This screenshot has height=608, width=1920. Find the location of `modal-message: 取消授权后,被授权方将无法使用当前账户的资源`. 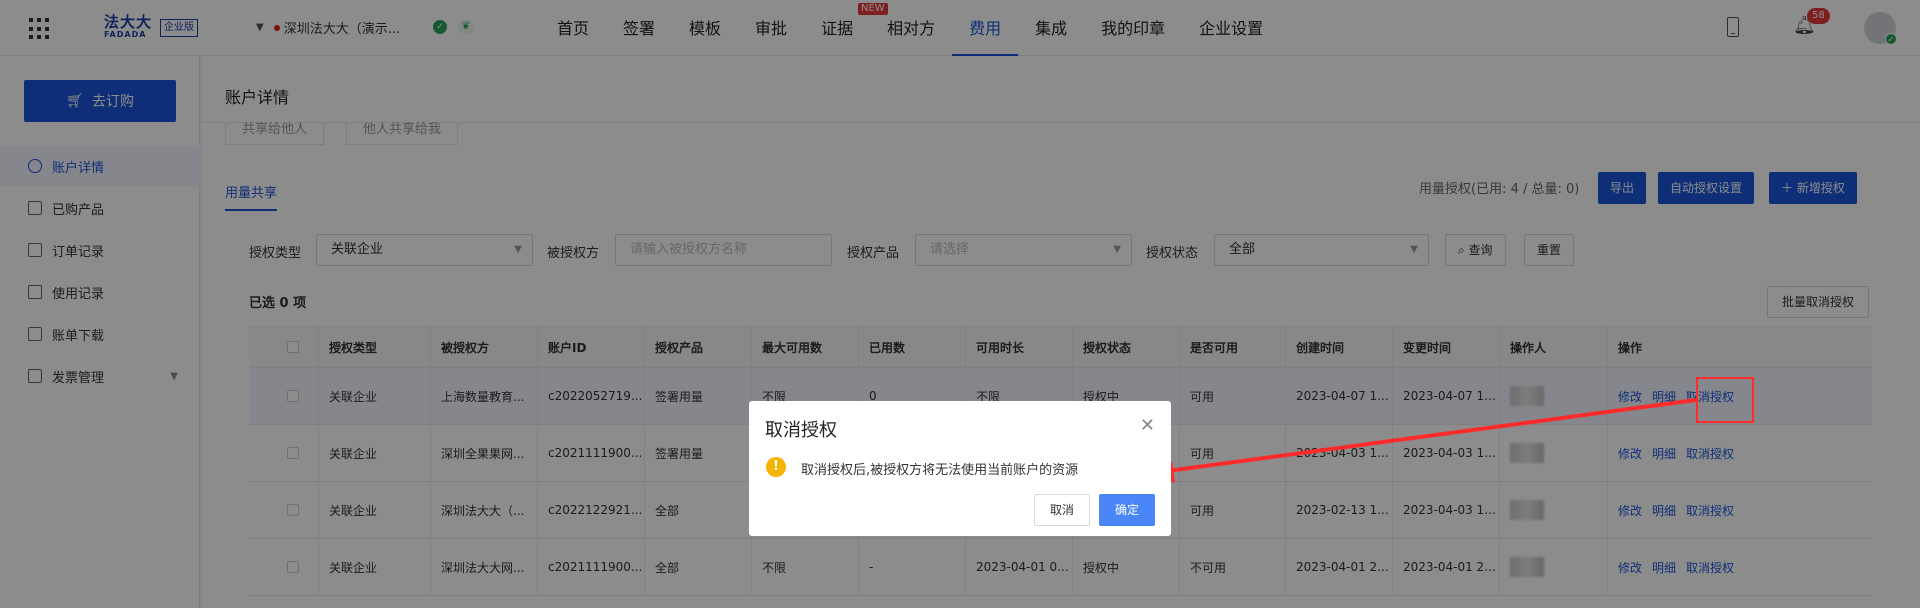

modal-message: 取消授权后,被授权方将无法使用当前账户的资源 is located at coordinates (940, 470).